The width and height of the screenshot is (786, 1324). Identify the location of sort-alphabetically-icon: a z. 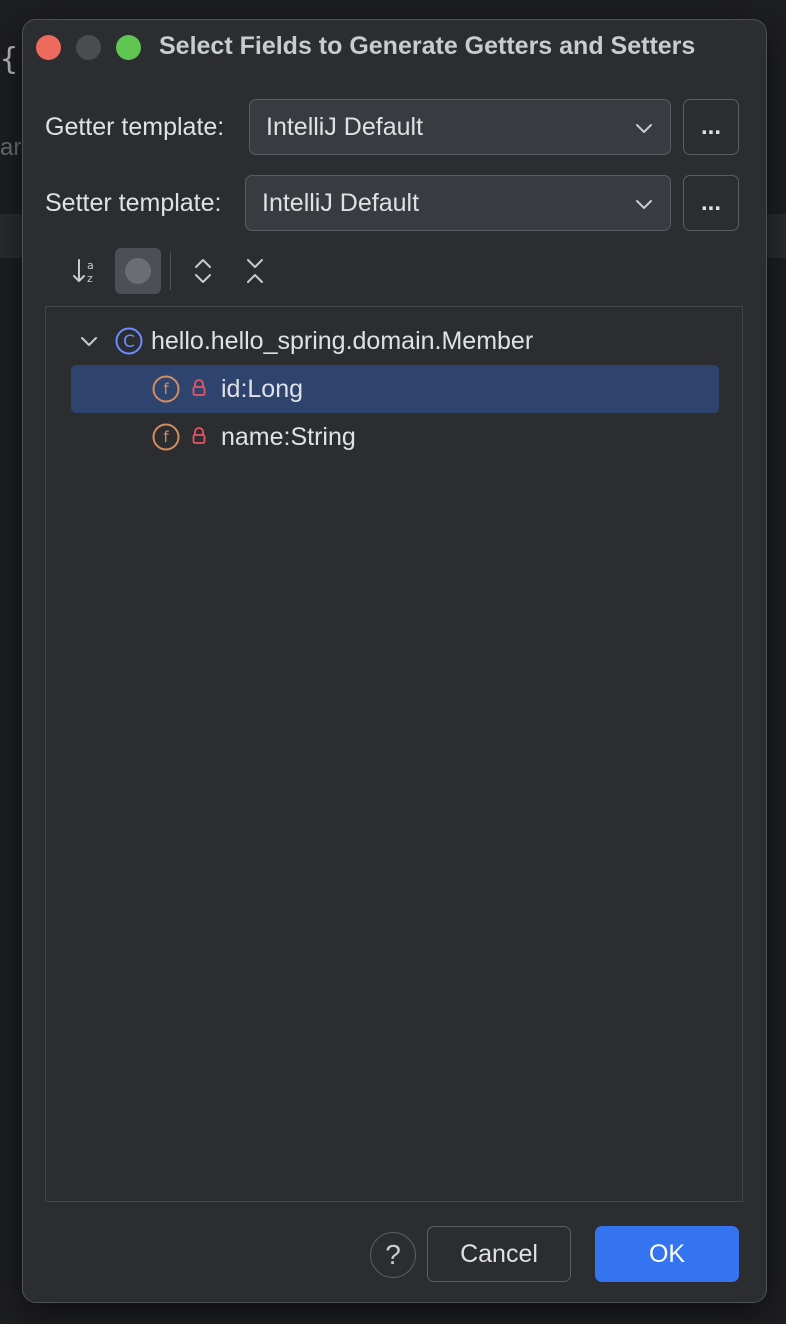
(83, 272).